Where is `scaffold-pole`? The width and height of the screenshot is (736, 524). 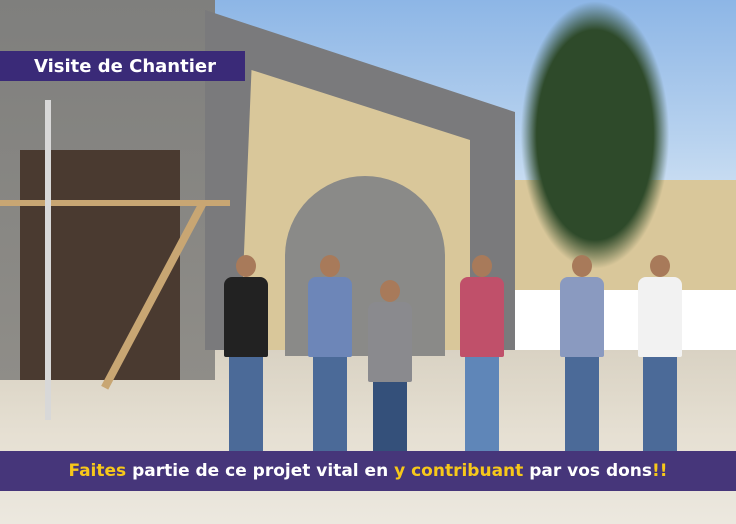
scaffold-pole is located at coordinates (48, 260).